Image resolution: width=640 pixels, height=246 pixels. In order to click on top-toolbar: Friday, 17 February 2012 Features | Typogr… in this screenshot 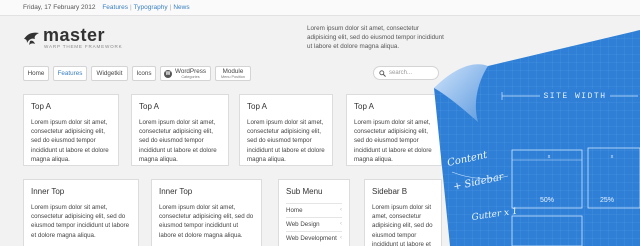, I will do `click(320, 8)`.